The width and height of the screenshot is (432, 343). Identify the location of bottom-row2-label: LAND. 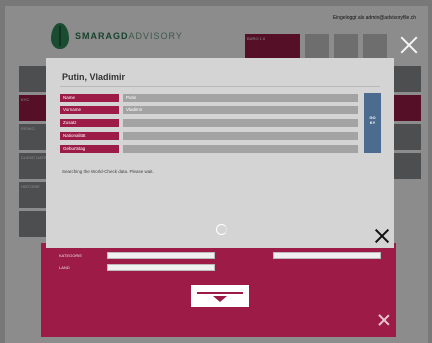
(64, 267).